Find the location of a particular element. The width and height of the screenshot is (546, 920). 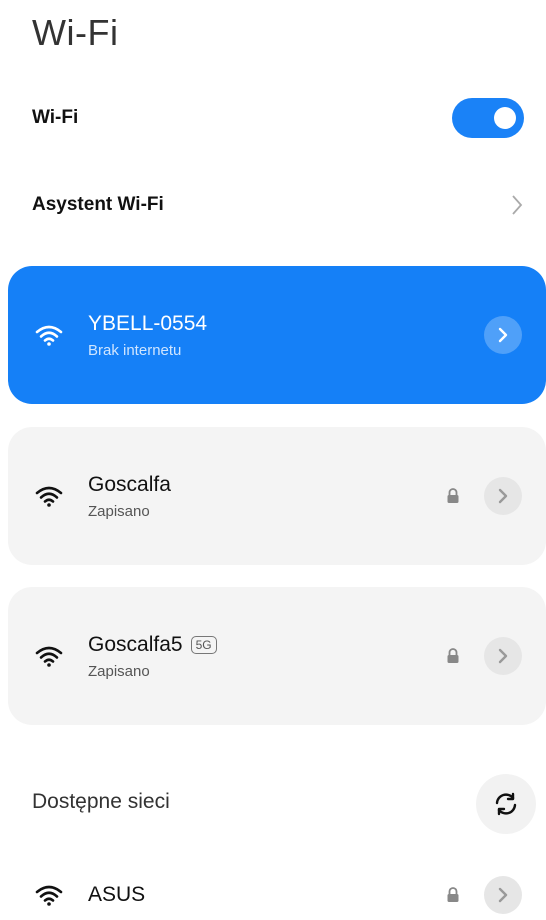

wifi-assistant-row: Asystent Wi-Fi is located at coordinates (278, 205).